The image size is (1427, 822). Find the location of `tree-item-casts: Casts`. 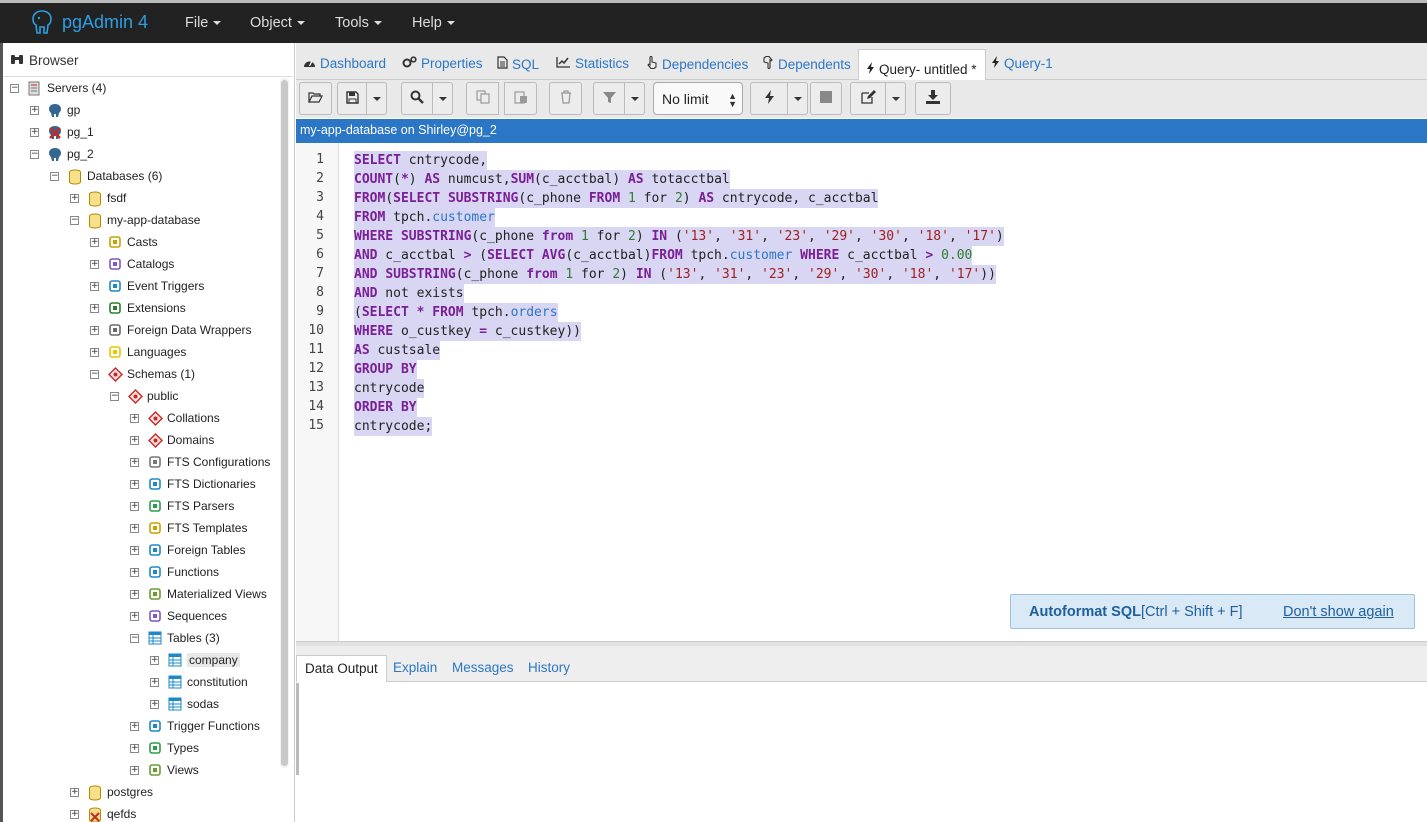

tree-item-casts: Casts is located at coordinates (133, 242).